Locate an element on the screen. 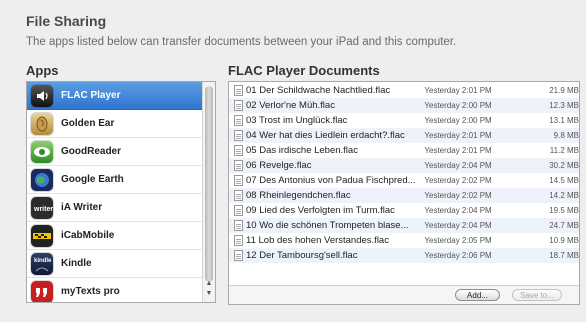 Image resolution: width=586 pixels, height=322 pixels. document-name: 05 Das irdische Leben.flac is located at coordinates (302, 150).